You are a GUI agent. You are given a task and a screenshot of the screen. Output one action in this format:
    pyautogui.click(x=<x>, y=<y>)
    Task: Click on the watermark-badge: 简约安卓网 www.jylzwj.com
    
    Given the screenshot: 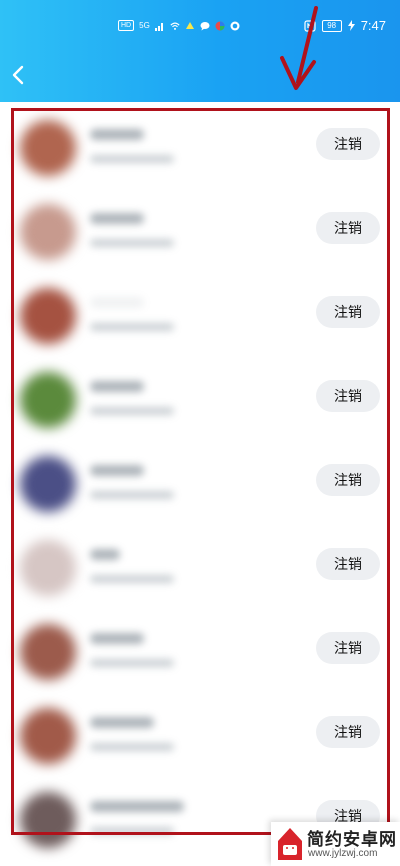 What is the action you would take?
    pyautogui.click(x=335, y=844)
    